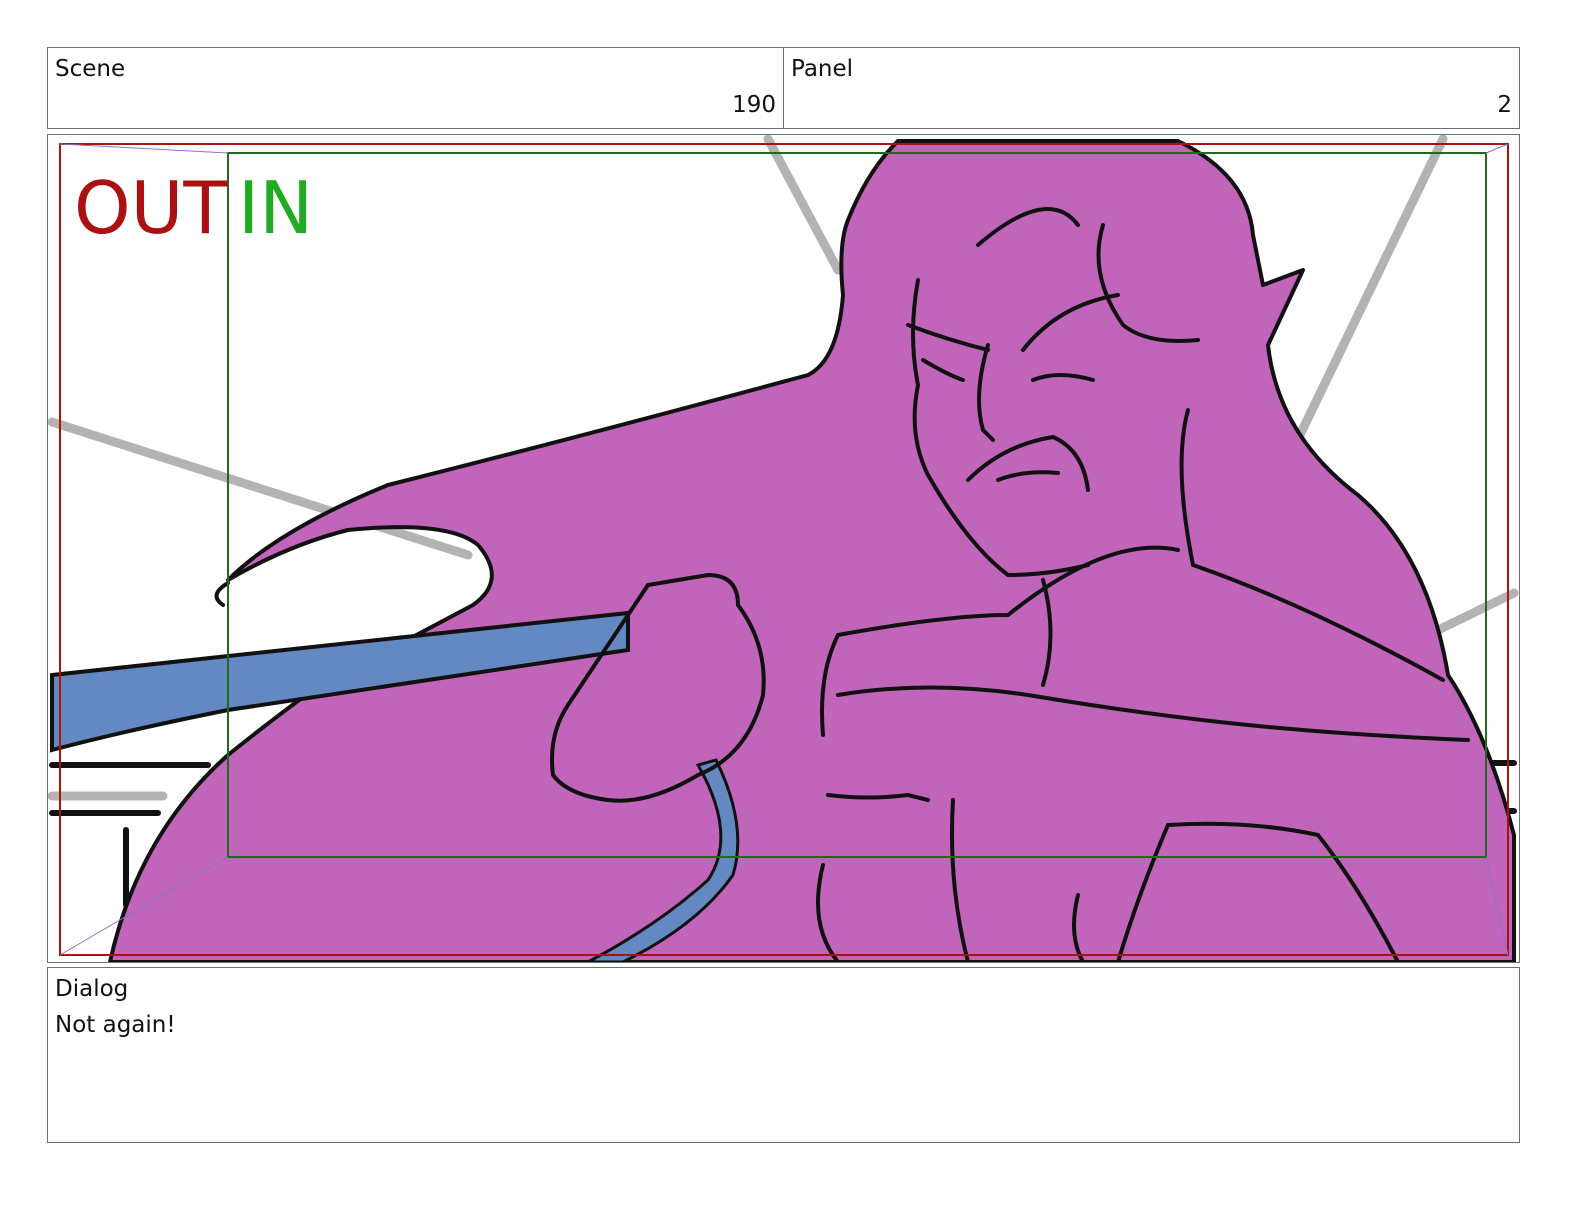  Describe the element at coordinates (822, 69) in the screenshot. I see `panel-label: Panel` at that location.